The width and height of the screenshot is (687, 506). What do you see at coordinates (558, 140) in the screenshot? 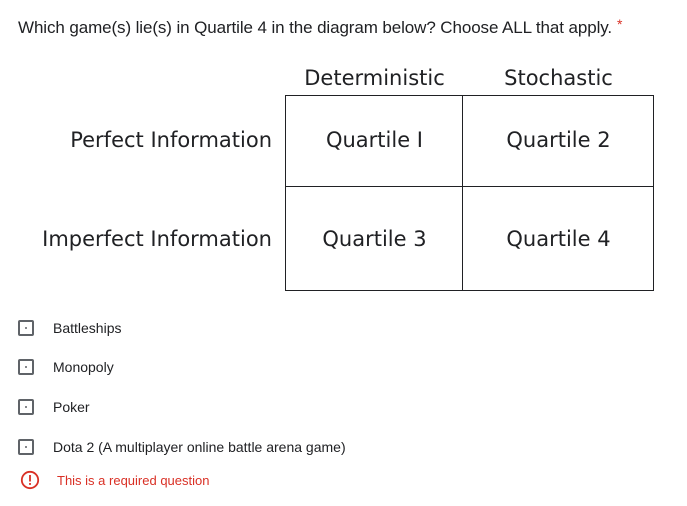
I see `cell-quartile-2: Quartile 2` at bounding box center [558, 140].